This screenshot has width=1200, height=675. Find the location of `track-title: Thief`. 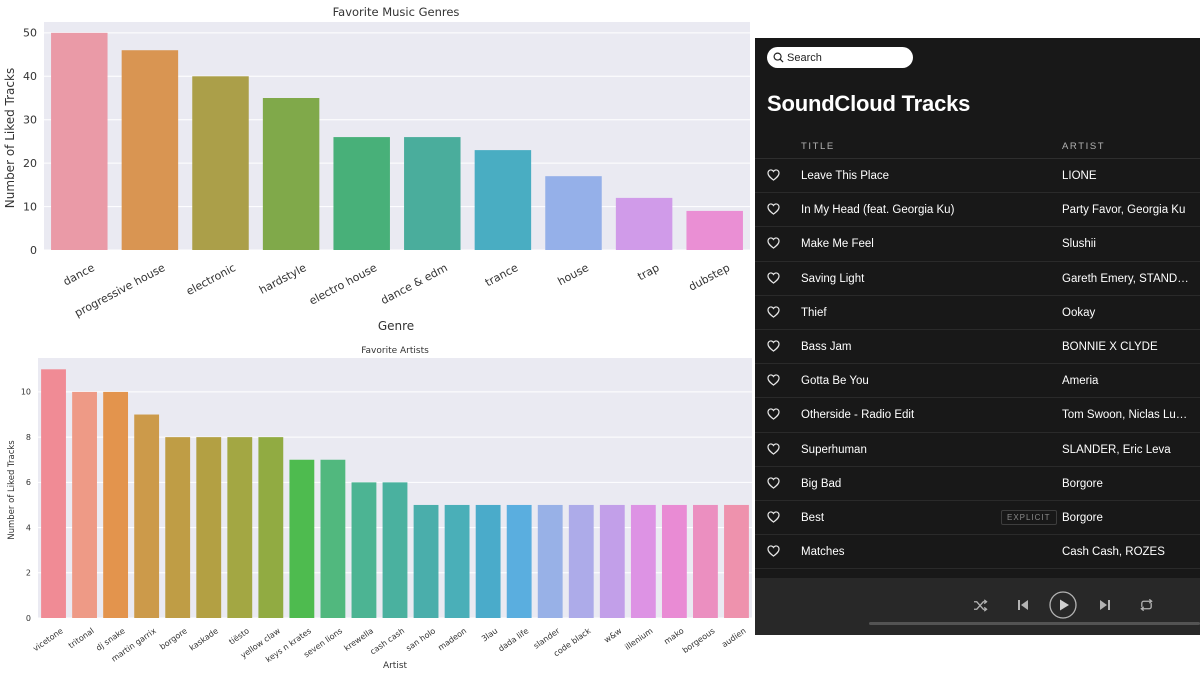

track-title: Thief is located at coordinates (814, 312).